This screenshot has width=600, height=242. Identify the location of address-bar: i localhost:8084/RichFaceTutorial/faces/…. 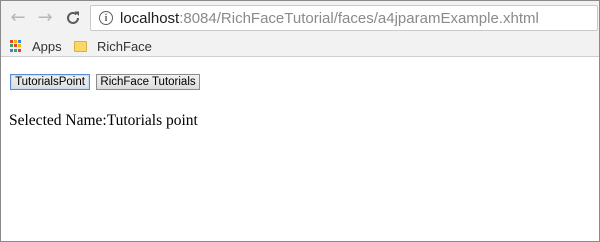
(344, 18).